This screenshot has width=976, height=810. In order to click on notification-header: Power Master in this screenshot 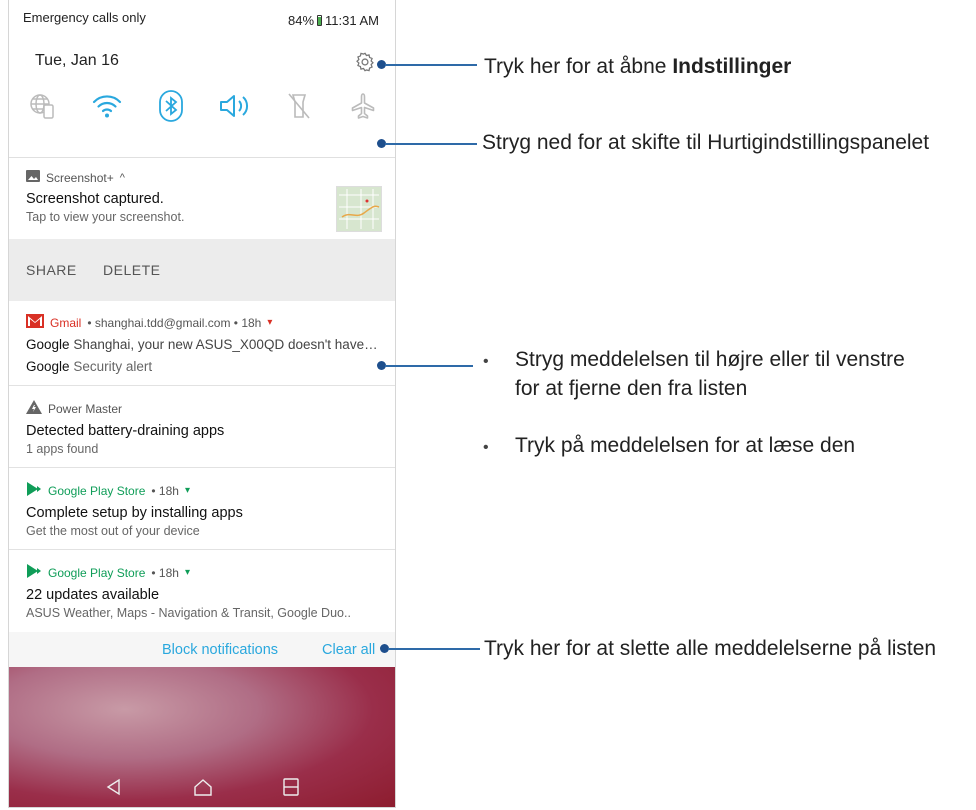, I will do `click(210, 408)`.